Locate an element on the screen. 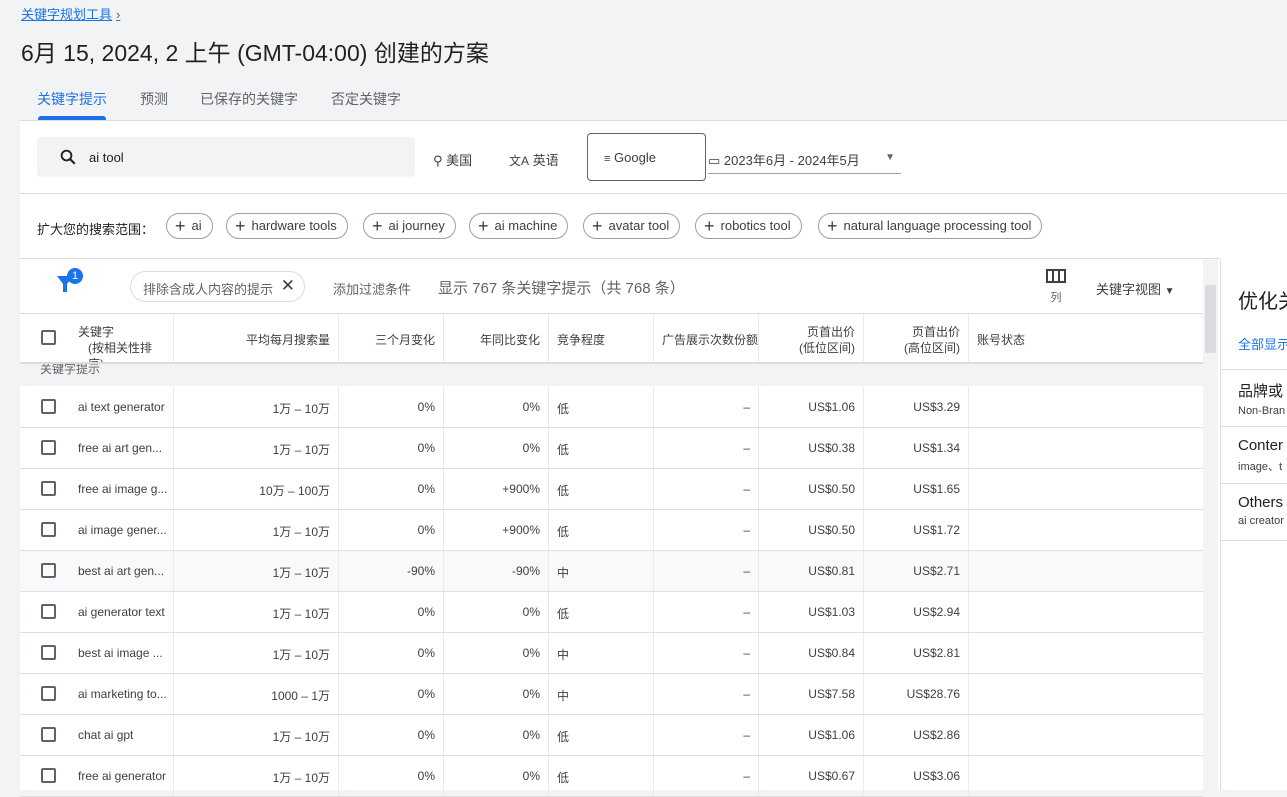  filter-button: 1 is located at coordinates (69, 284).